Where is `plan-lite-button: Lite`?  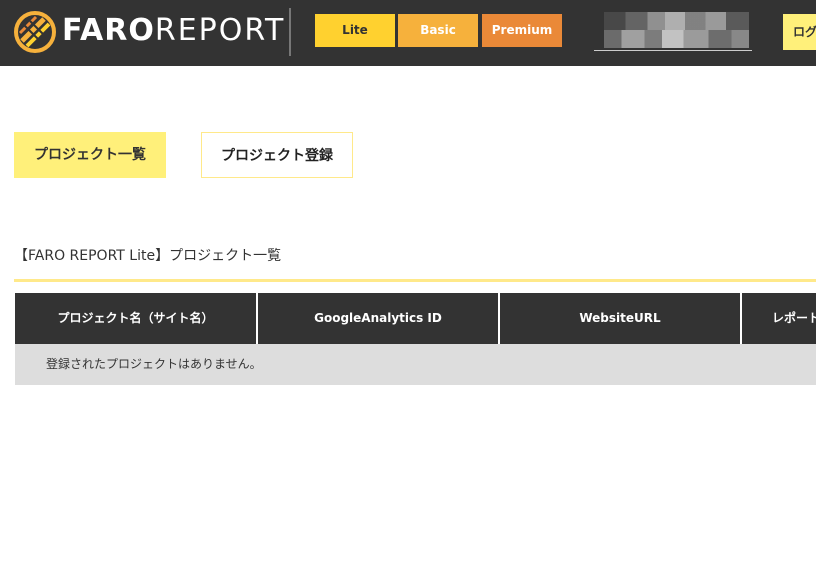
plan-lite-button: Lite is located at coordinates (355, 30).